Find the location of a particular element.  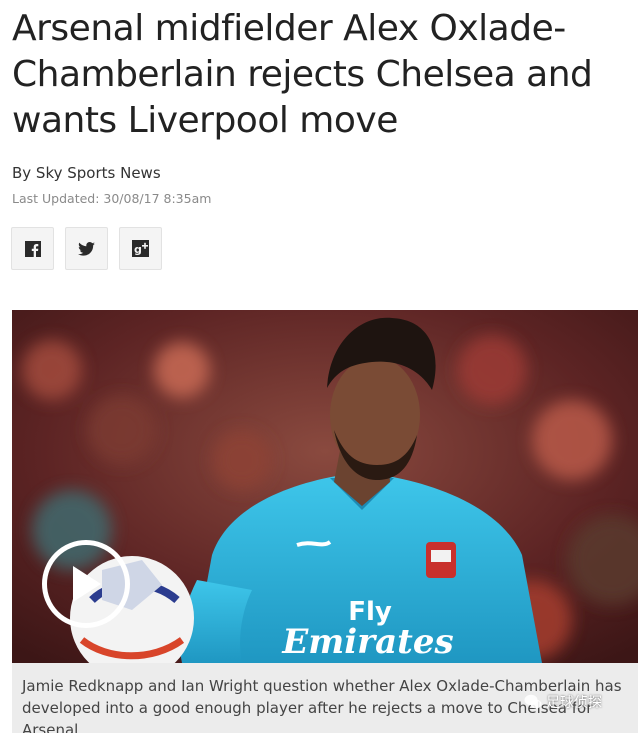

watermark-text: 足球侦探 is located at coordinates (574, 703).